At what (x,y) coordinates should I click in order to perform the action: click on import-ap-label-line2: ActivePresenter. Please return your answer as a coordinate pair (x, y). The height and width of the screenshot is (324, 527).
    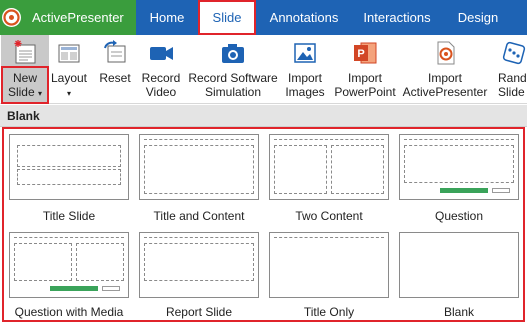
    Looking at the image, I should click on (445, 92).